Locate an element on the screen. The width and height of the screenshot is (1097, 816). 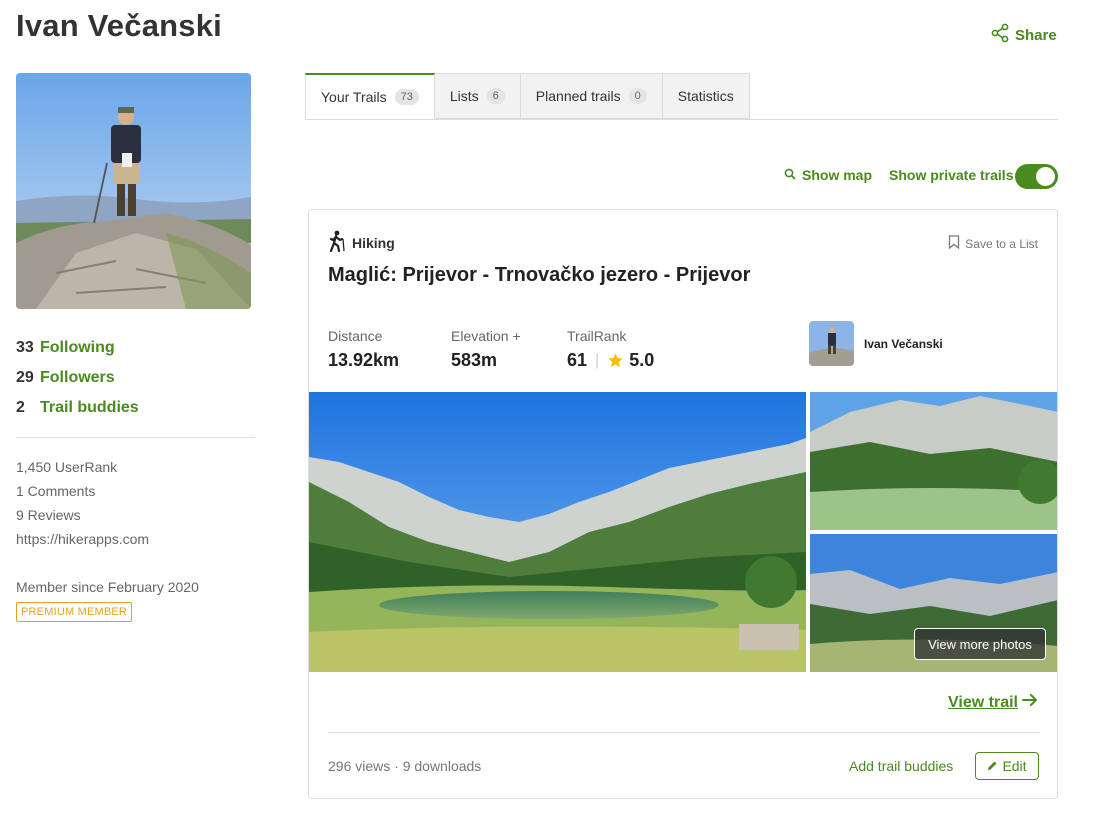
search-icon is located at coordinates (790, 175).